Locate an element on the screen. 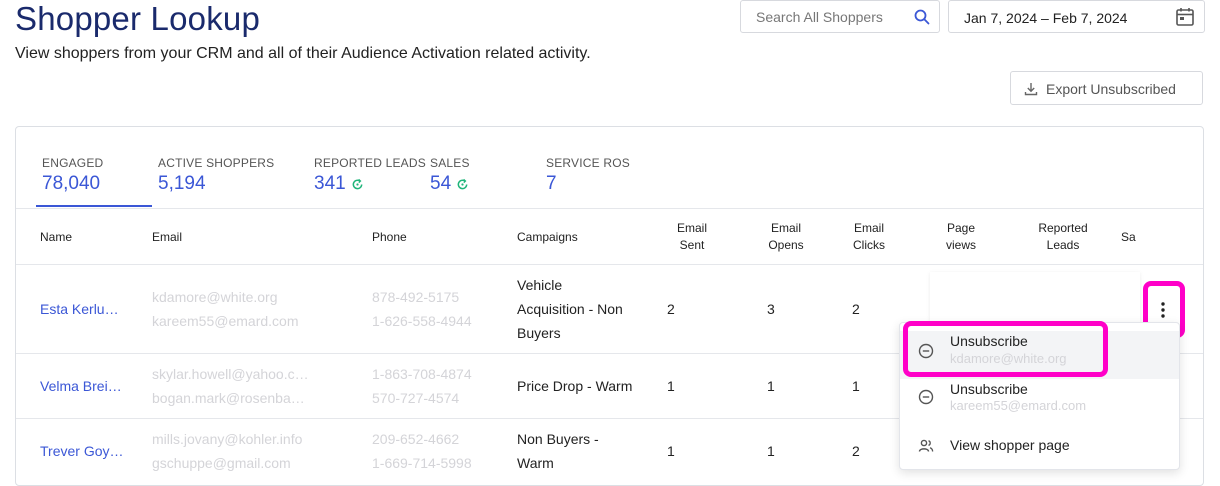 The height and width of the screenshot is (486, 1220). phone-secondary: 570-727-4574 is located at coordinates (416, 398).